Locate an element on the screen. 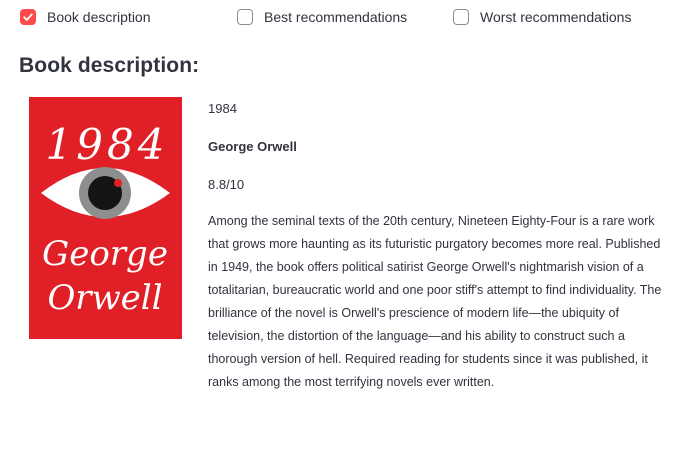 This screenshot has height=457, width=682. worst-recommendations-checkbox: Worst recommendations is located at coordinates (542, 17).